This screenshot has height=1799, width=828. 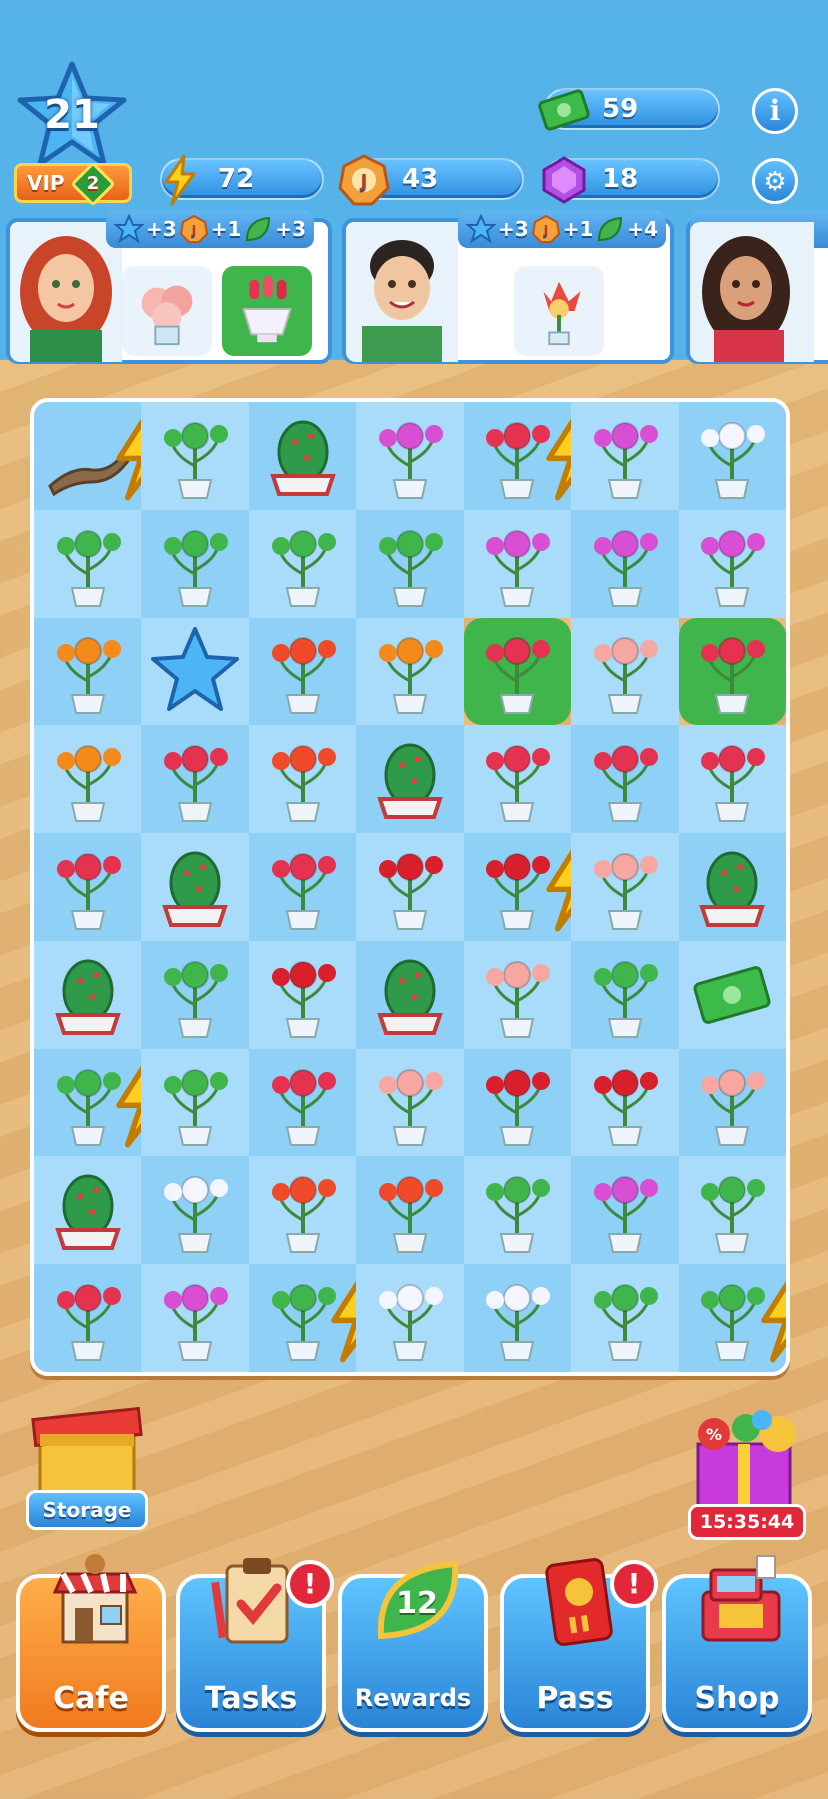 I want to click on nav-tasks-button: Tasks !, so click(x=255, y=1645).